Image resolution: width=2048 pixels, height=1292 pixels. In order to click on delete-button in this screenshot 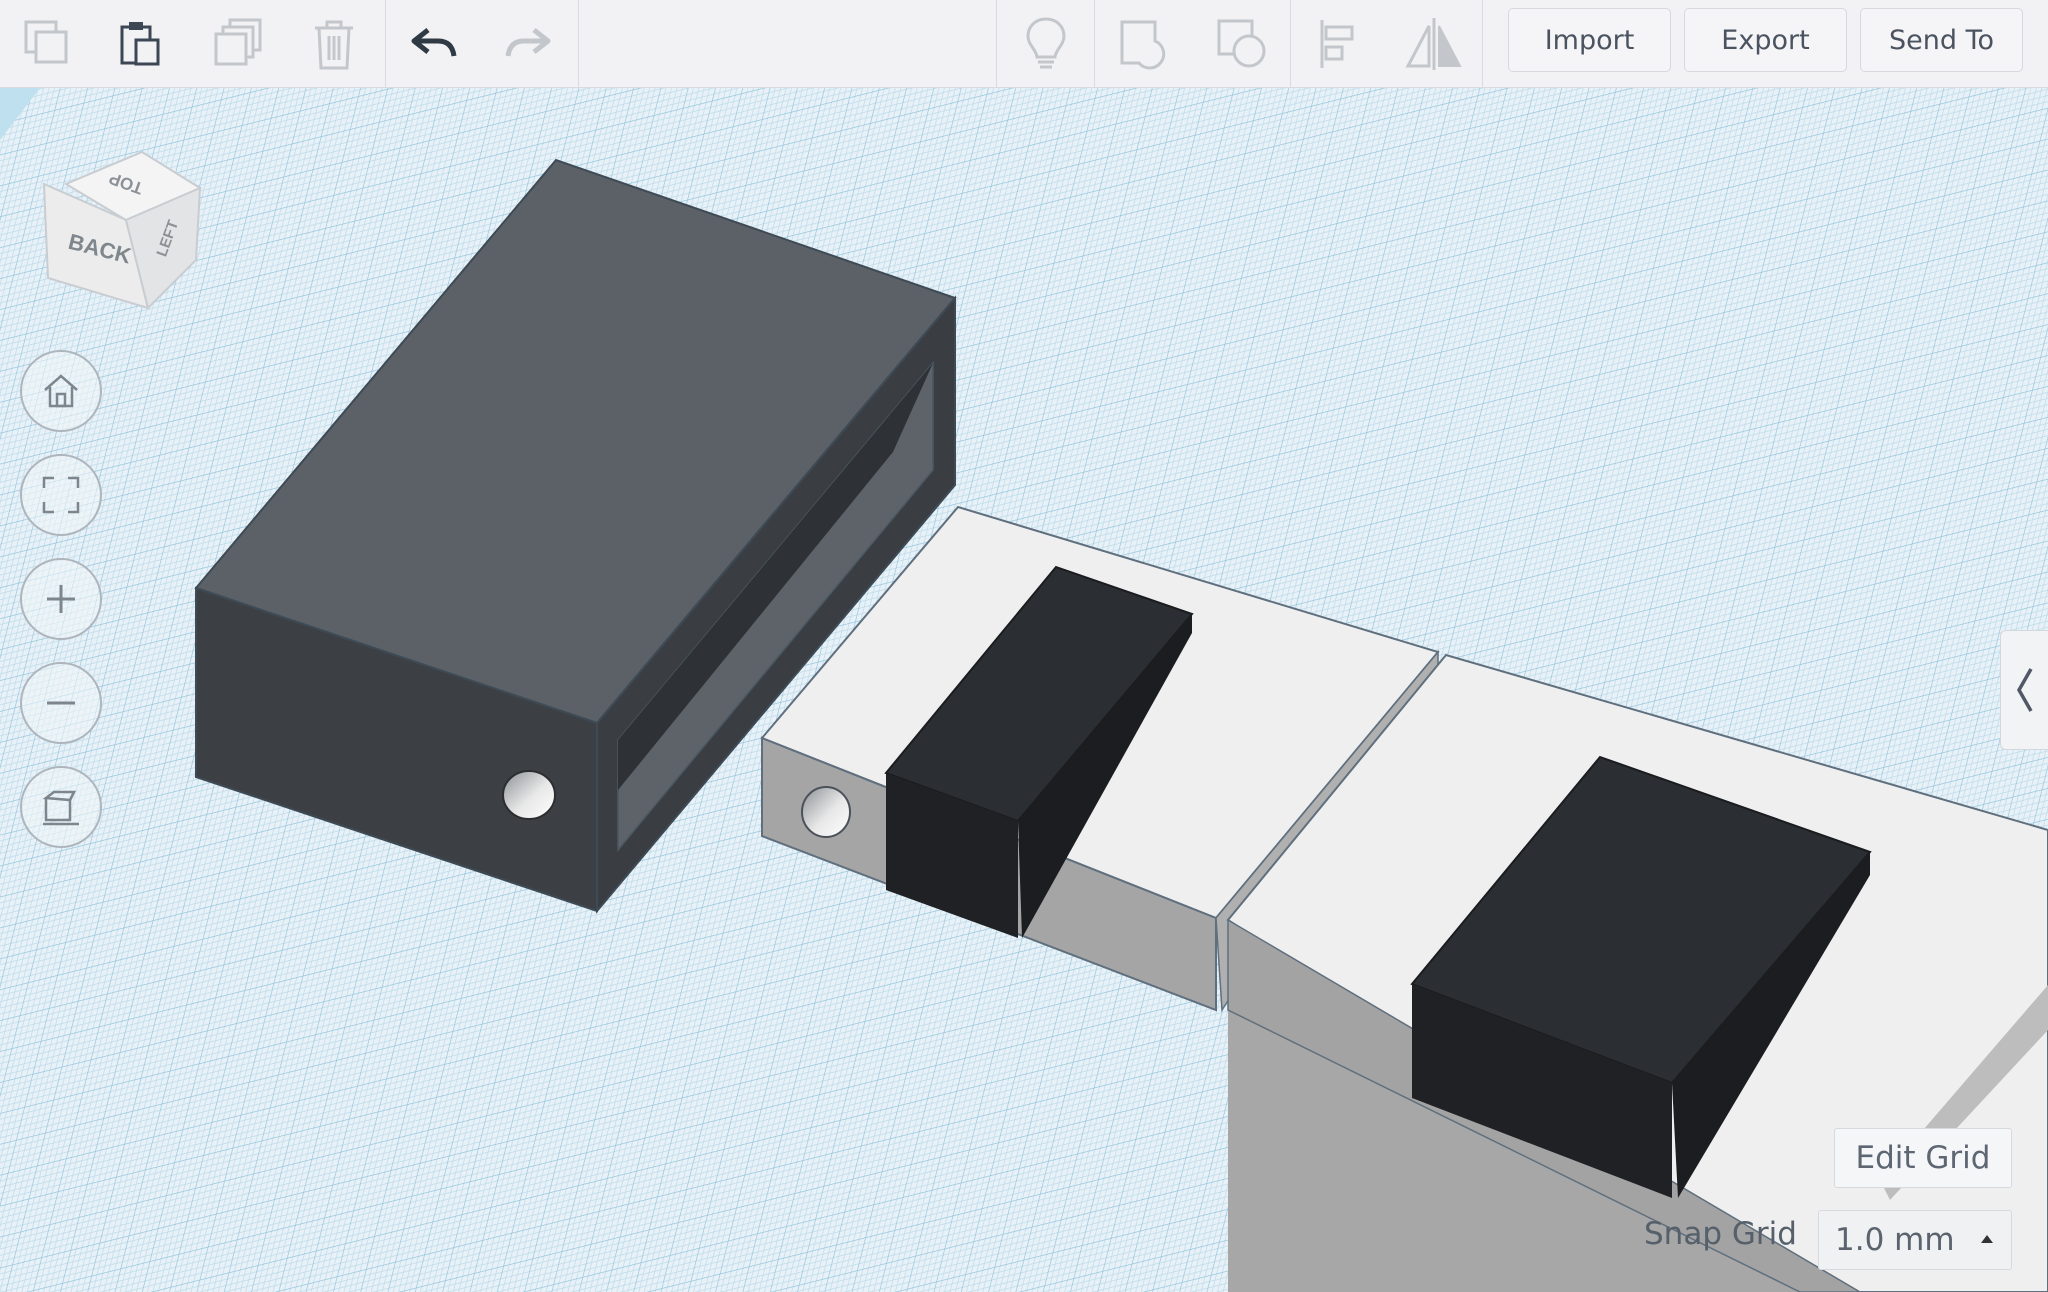, I will do `click(334, 44)`.